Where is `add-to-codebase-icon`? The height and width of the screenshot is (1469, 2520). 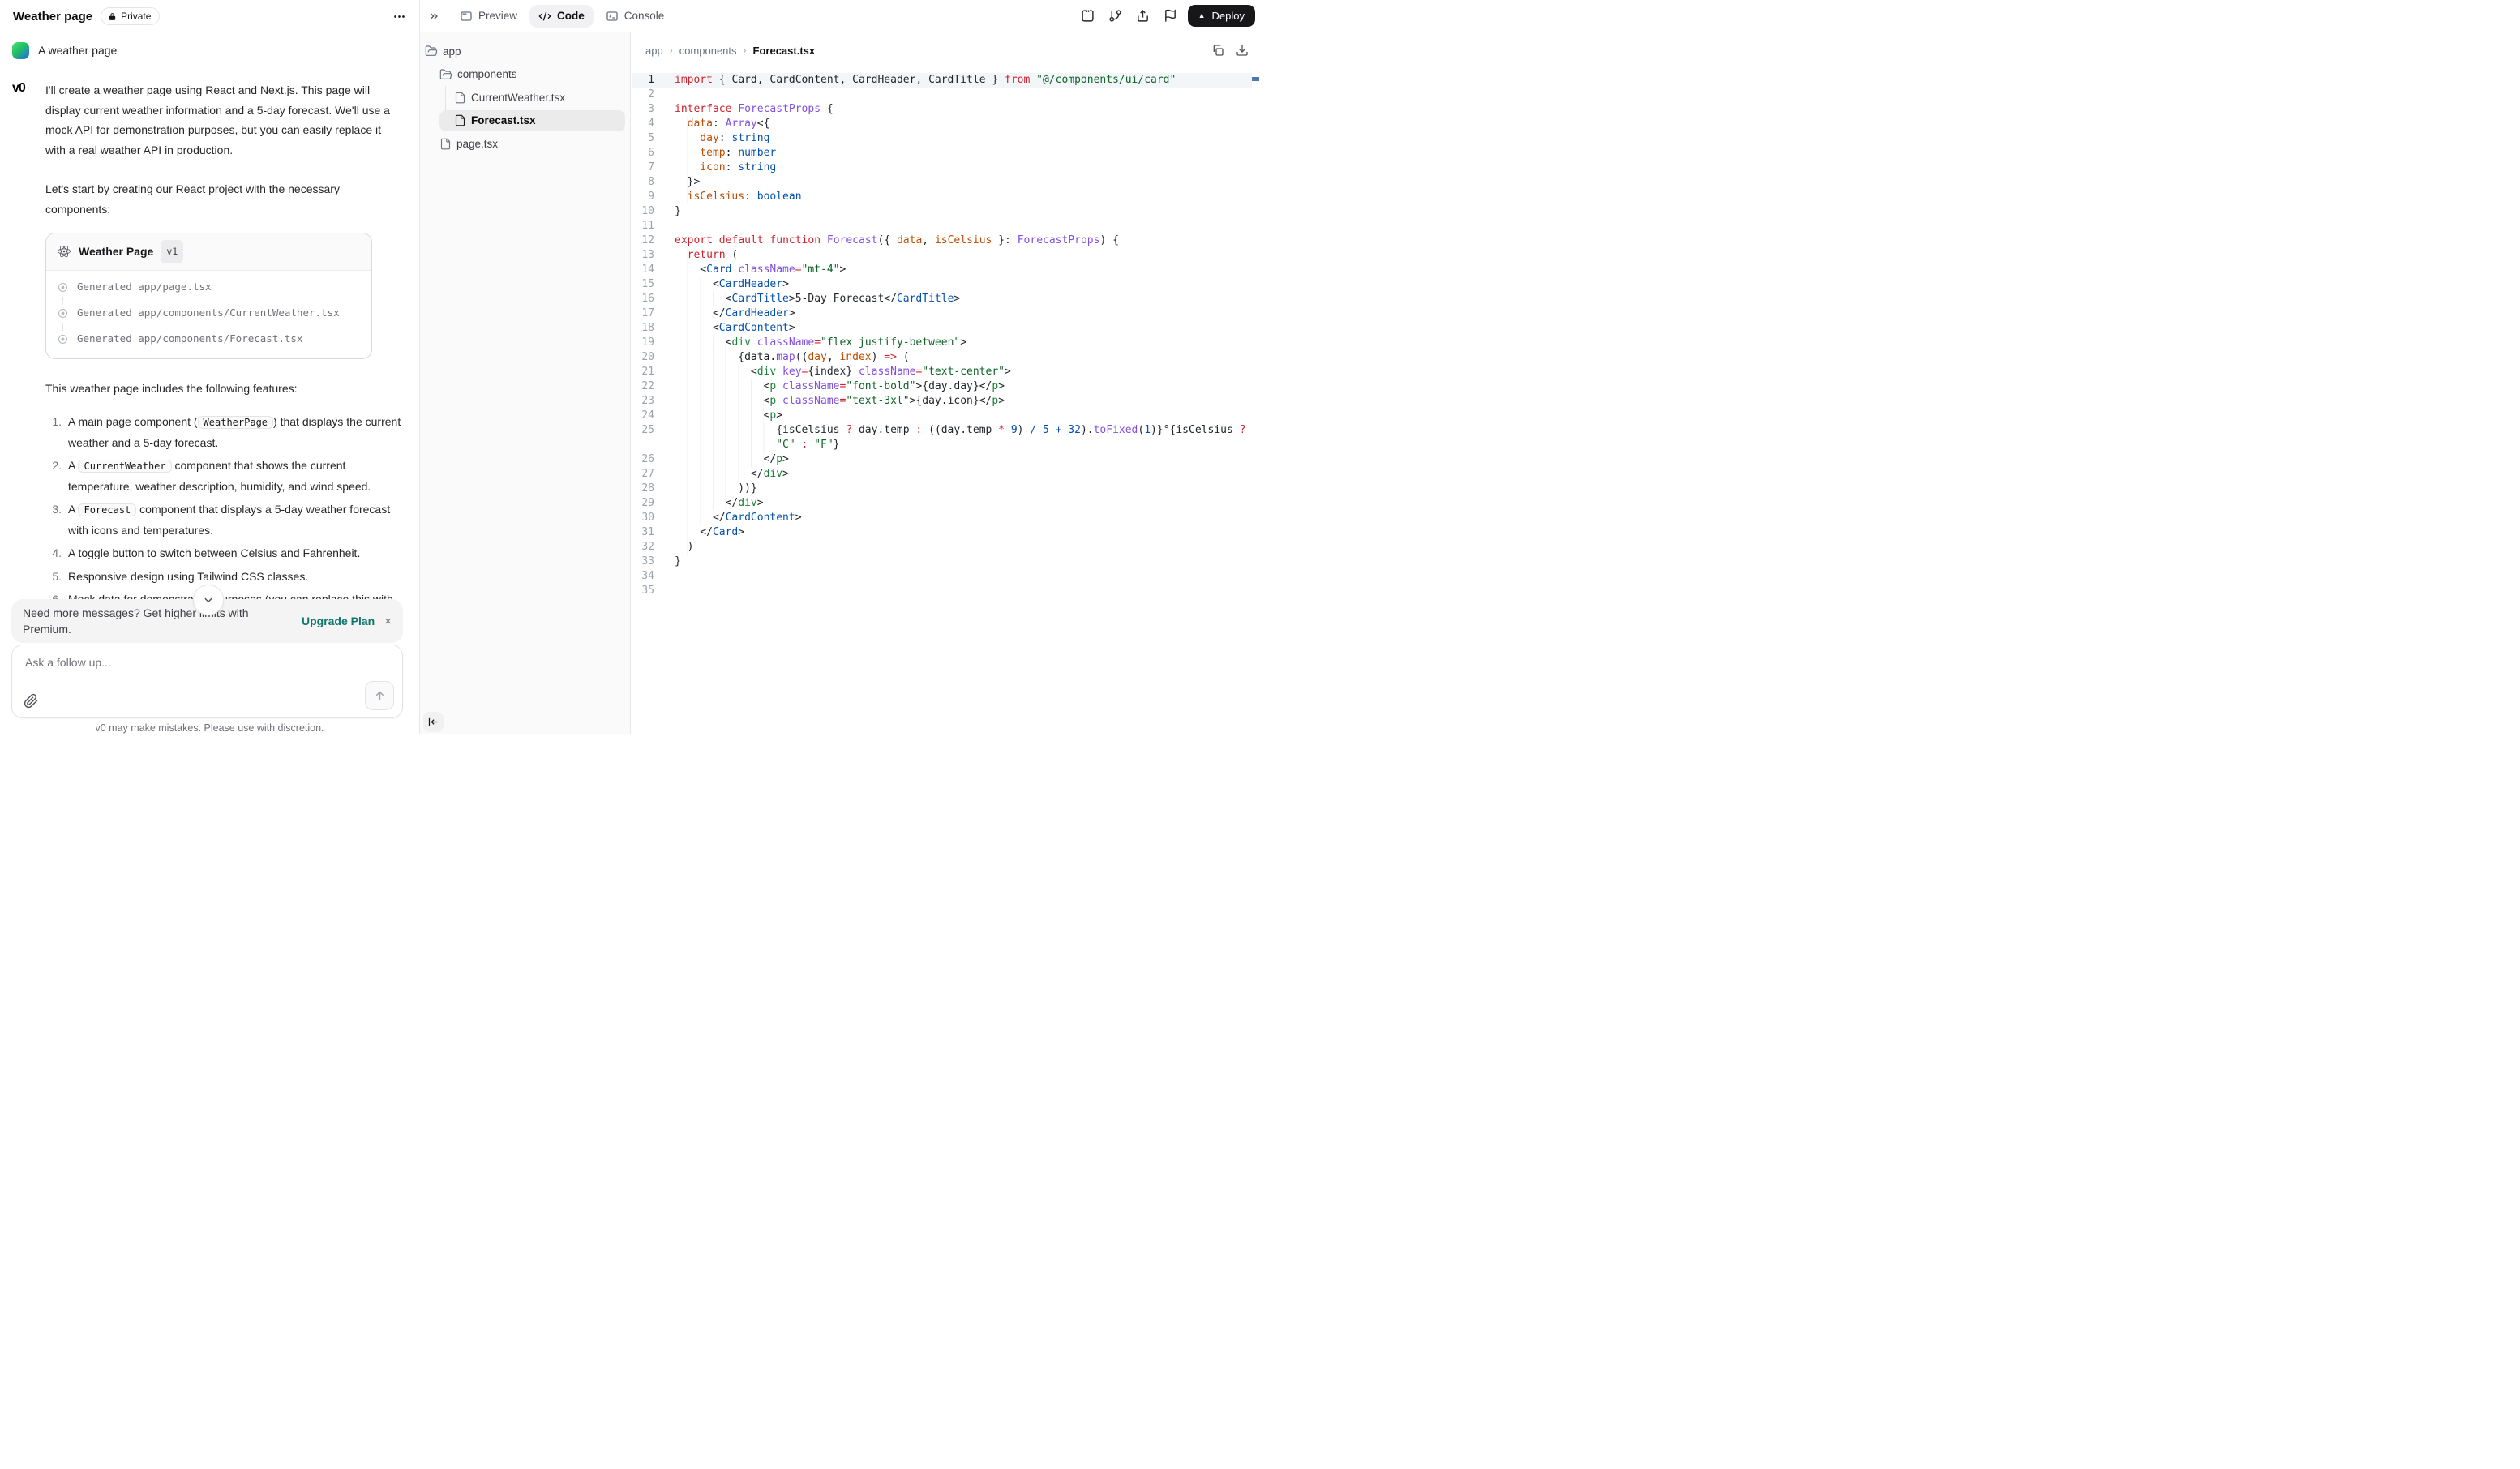
add-to-codebase-icon is located at coordinates (1088, 16).